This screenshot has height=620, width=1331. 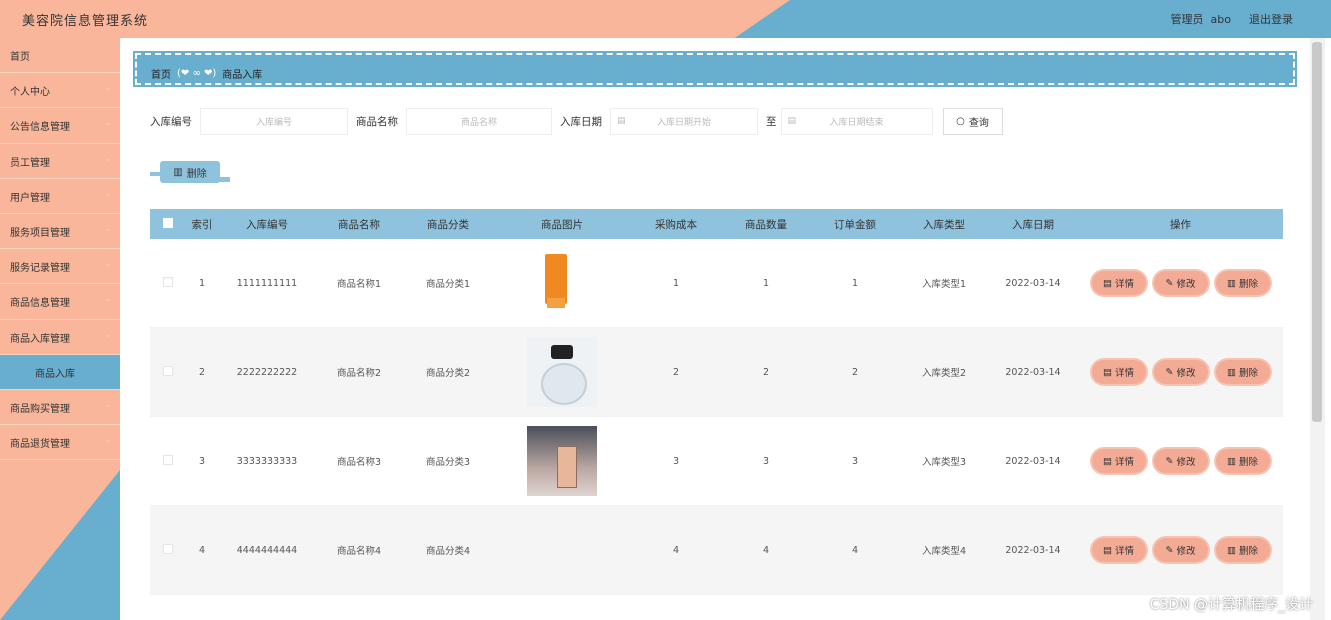 What do you see at coordinates (60, 56) in the screenshot?
I see `sidebar-item: 首页` at bounding box center [60, 56].